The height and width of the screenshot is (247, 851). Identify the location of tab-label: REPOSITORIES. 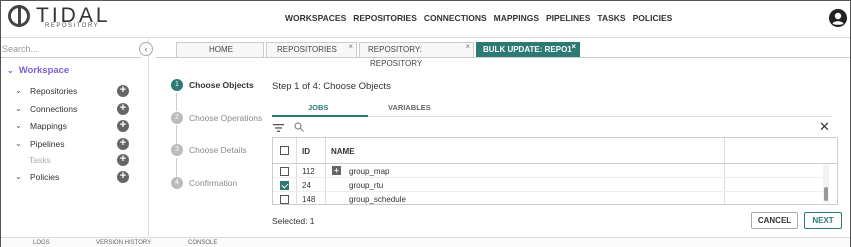
(307, 49).